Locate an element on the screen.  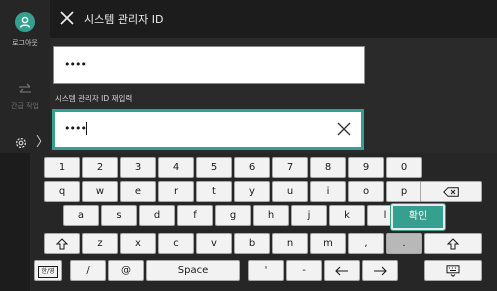
key-3: 3 is located at coordinates (138, 167).